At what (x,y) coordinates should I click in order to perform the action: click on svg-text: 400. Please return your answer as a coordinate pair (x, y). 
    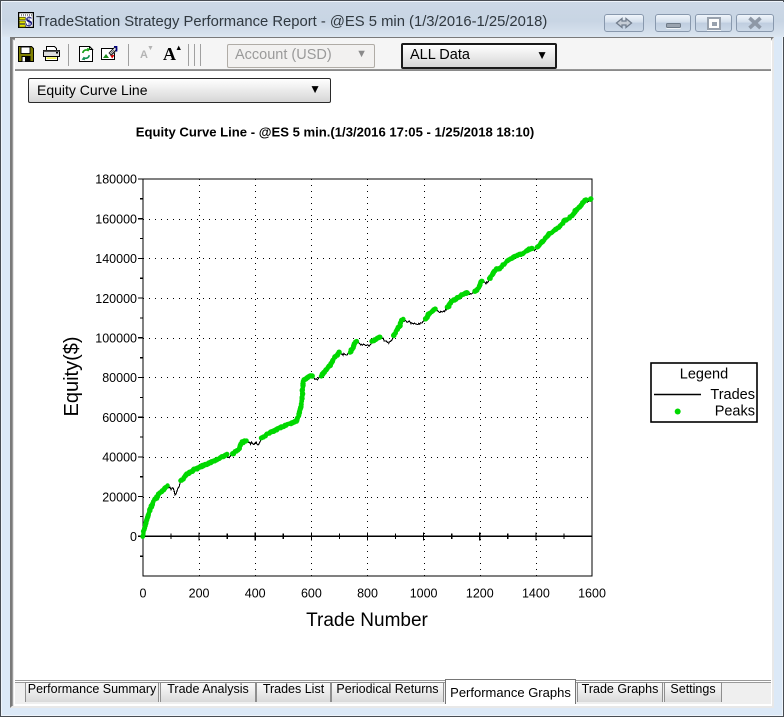
    Looking at the image, I should click on (255, 594).